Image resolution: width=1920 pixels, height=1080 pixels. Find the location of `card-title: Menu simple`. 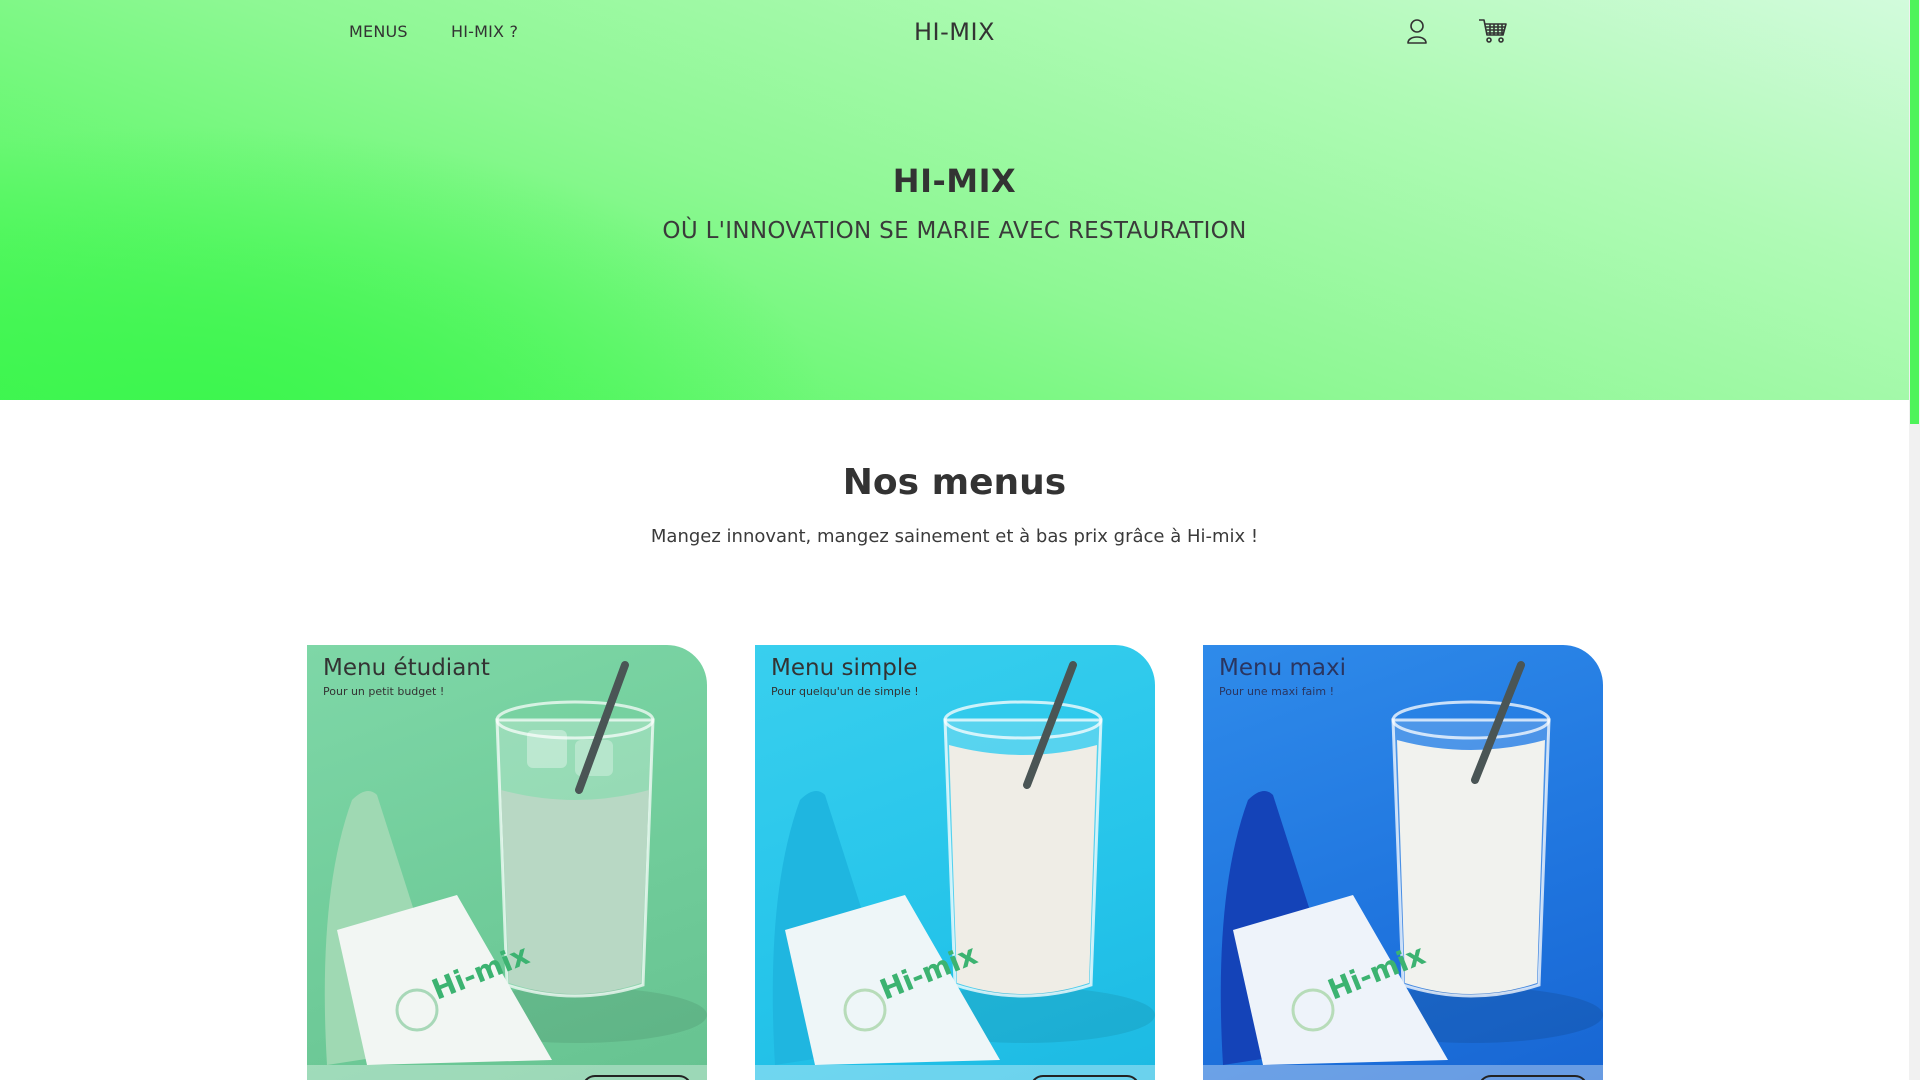

card-title: Menu simple is located at coordinates (844, 668).